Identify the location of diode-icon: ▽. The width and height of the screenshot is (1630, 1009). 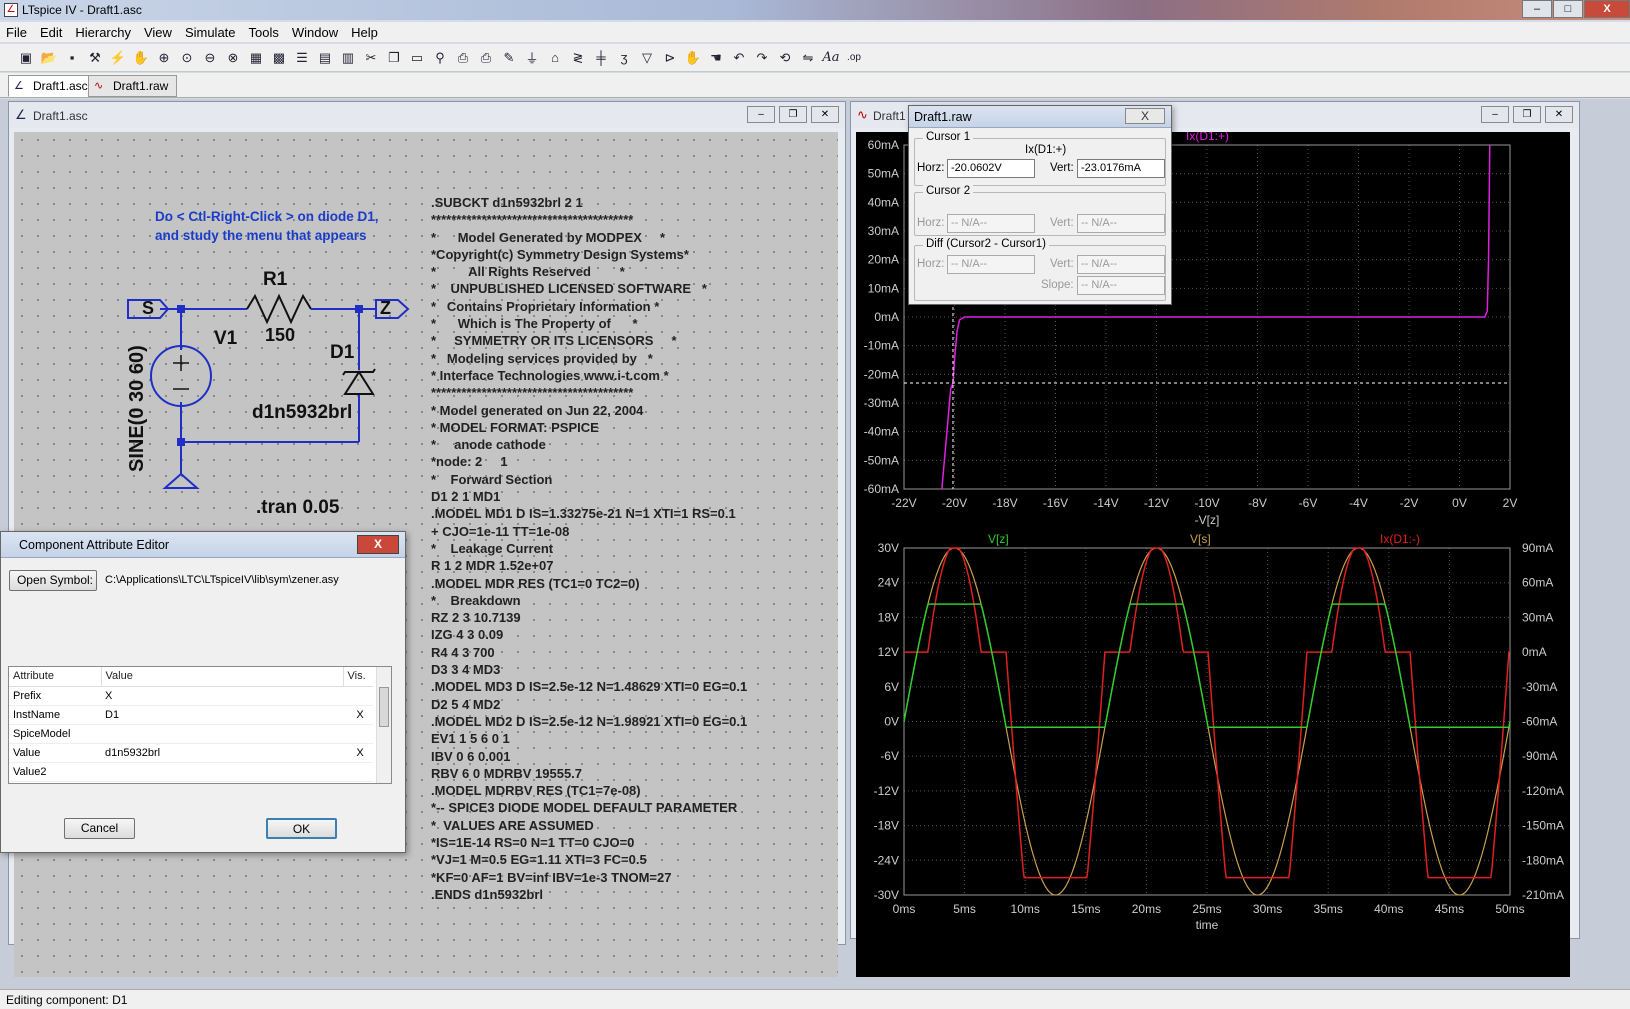
(647, 58).